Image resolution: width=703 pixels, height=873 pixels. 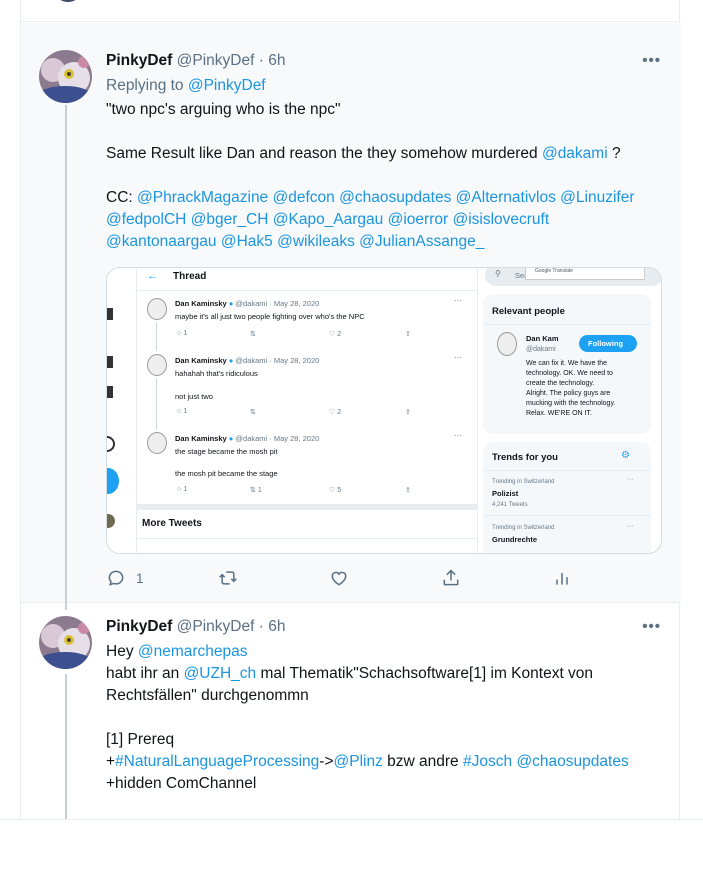 What do you see at coordinates (500, 219) in the screenshot?
I see `mention-link: @isislovecruft` at bounding box center [500, 219].